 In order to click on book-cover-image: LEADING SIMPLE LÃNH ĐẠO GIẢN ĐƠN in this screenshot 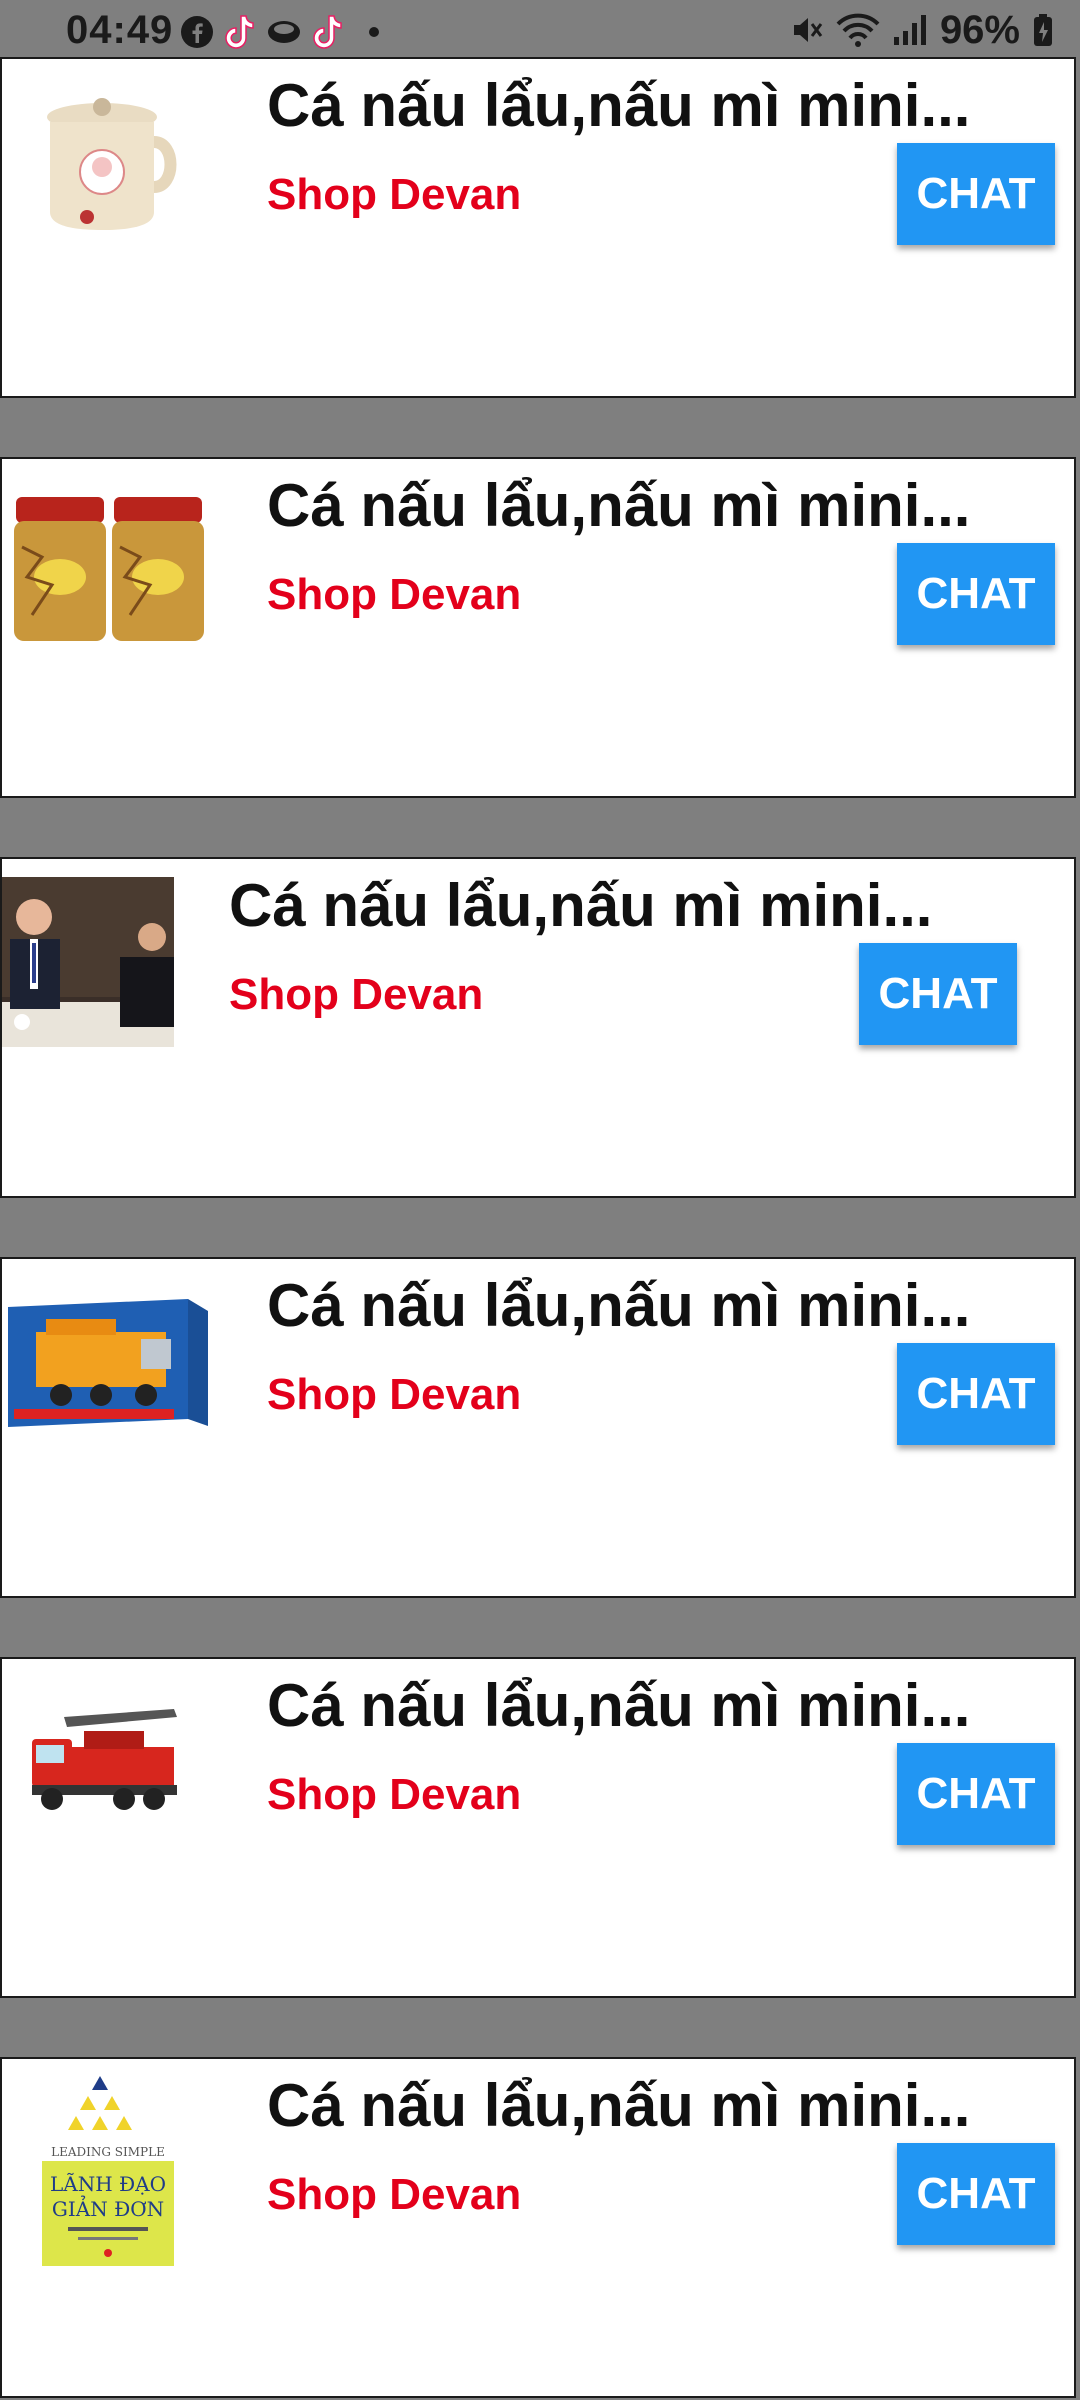, I will do `click(108, 2166)`.